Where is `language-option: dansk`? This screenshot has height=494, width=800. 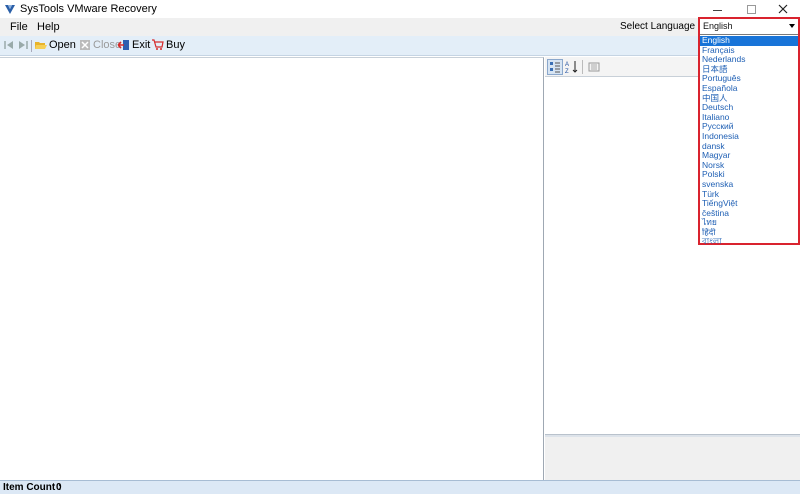
language-option: dansk is located at coordinates (749, 147).